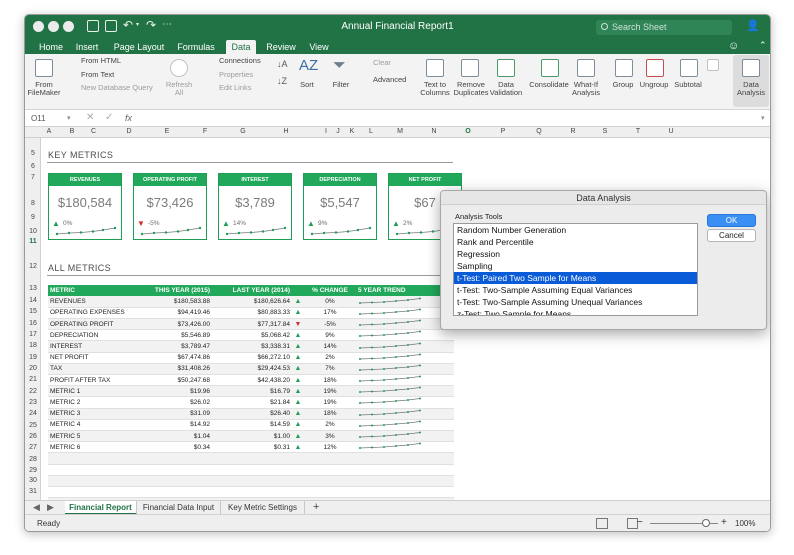 This screenshot has height=555, width=794. I want to click on empty-row, so click(251, 492).